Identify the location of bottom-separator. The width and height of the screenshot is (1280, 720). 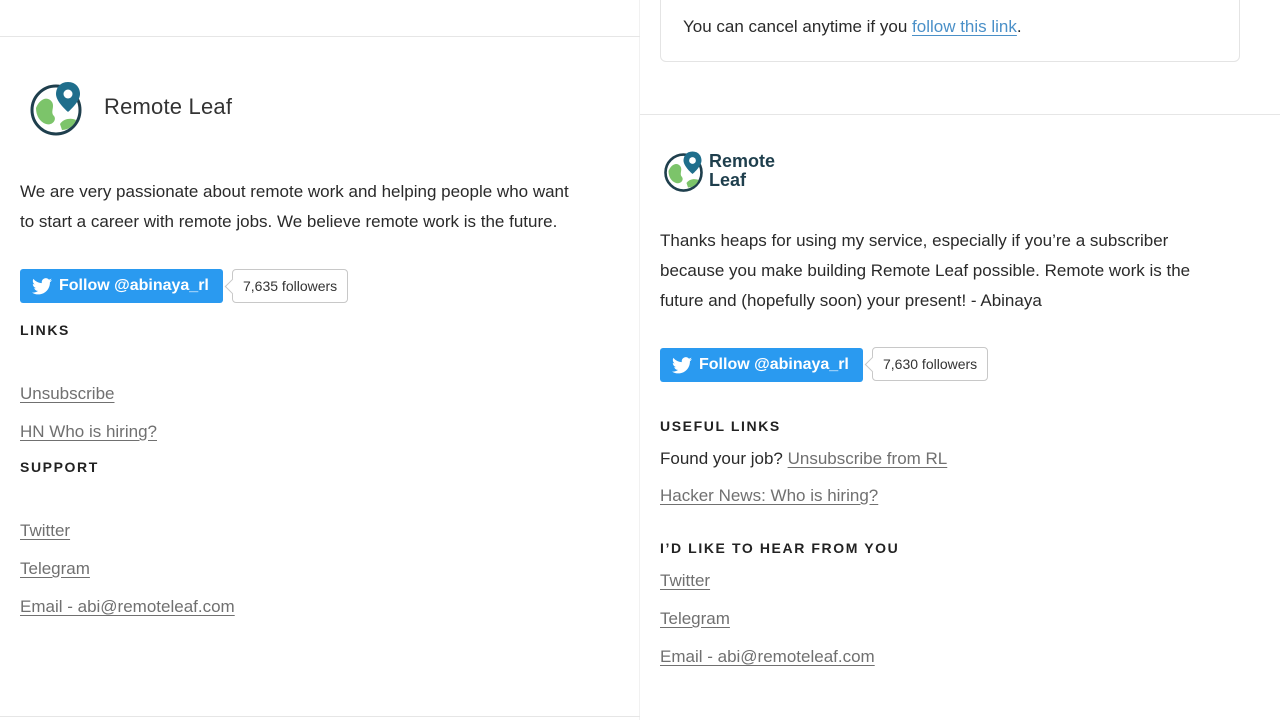
(320, 716).